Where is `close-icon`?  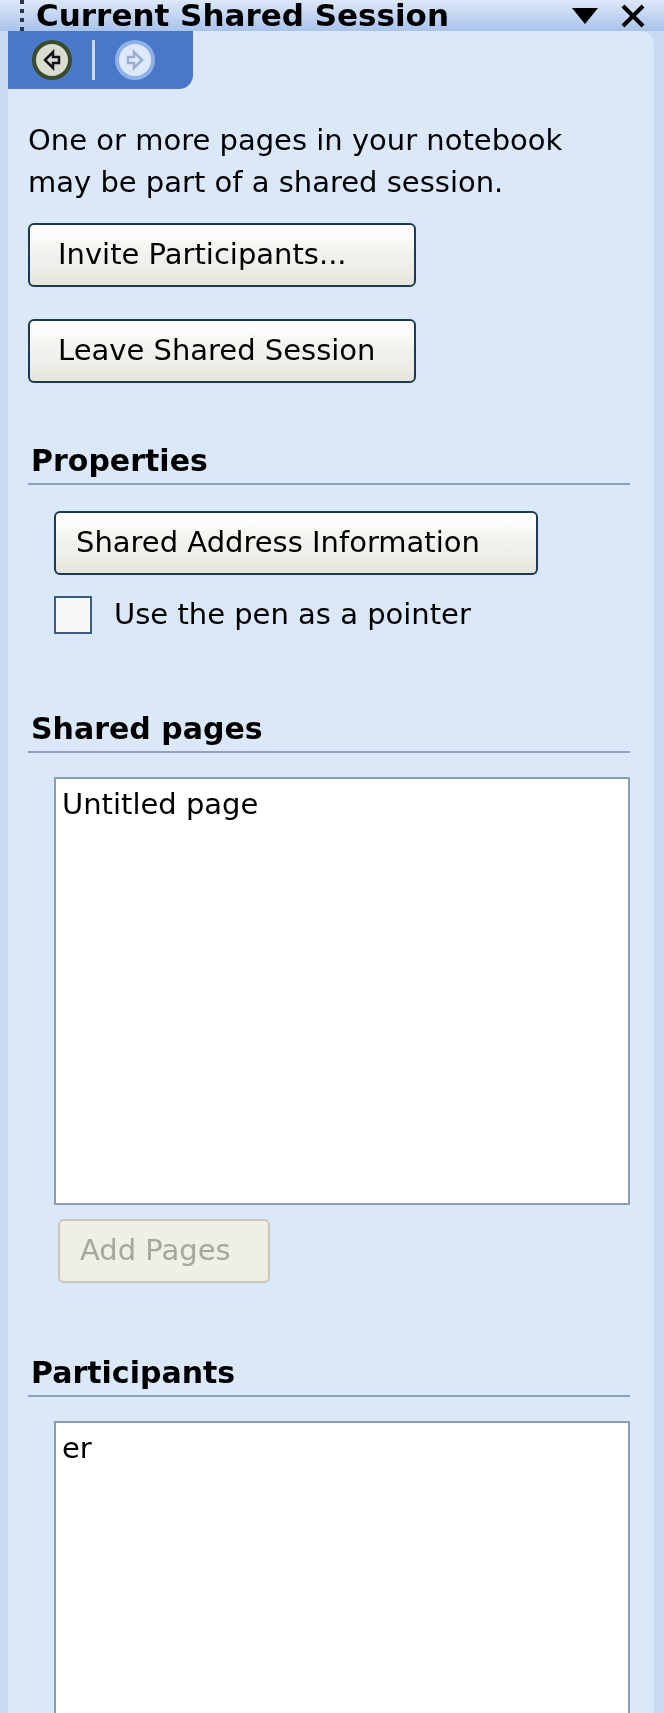 close-icon is located at coordinates (633, 15).